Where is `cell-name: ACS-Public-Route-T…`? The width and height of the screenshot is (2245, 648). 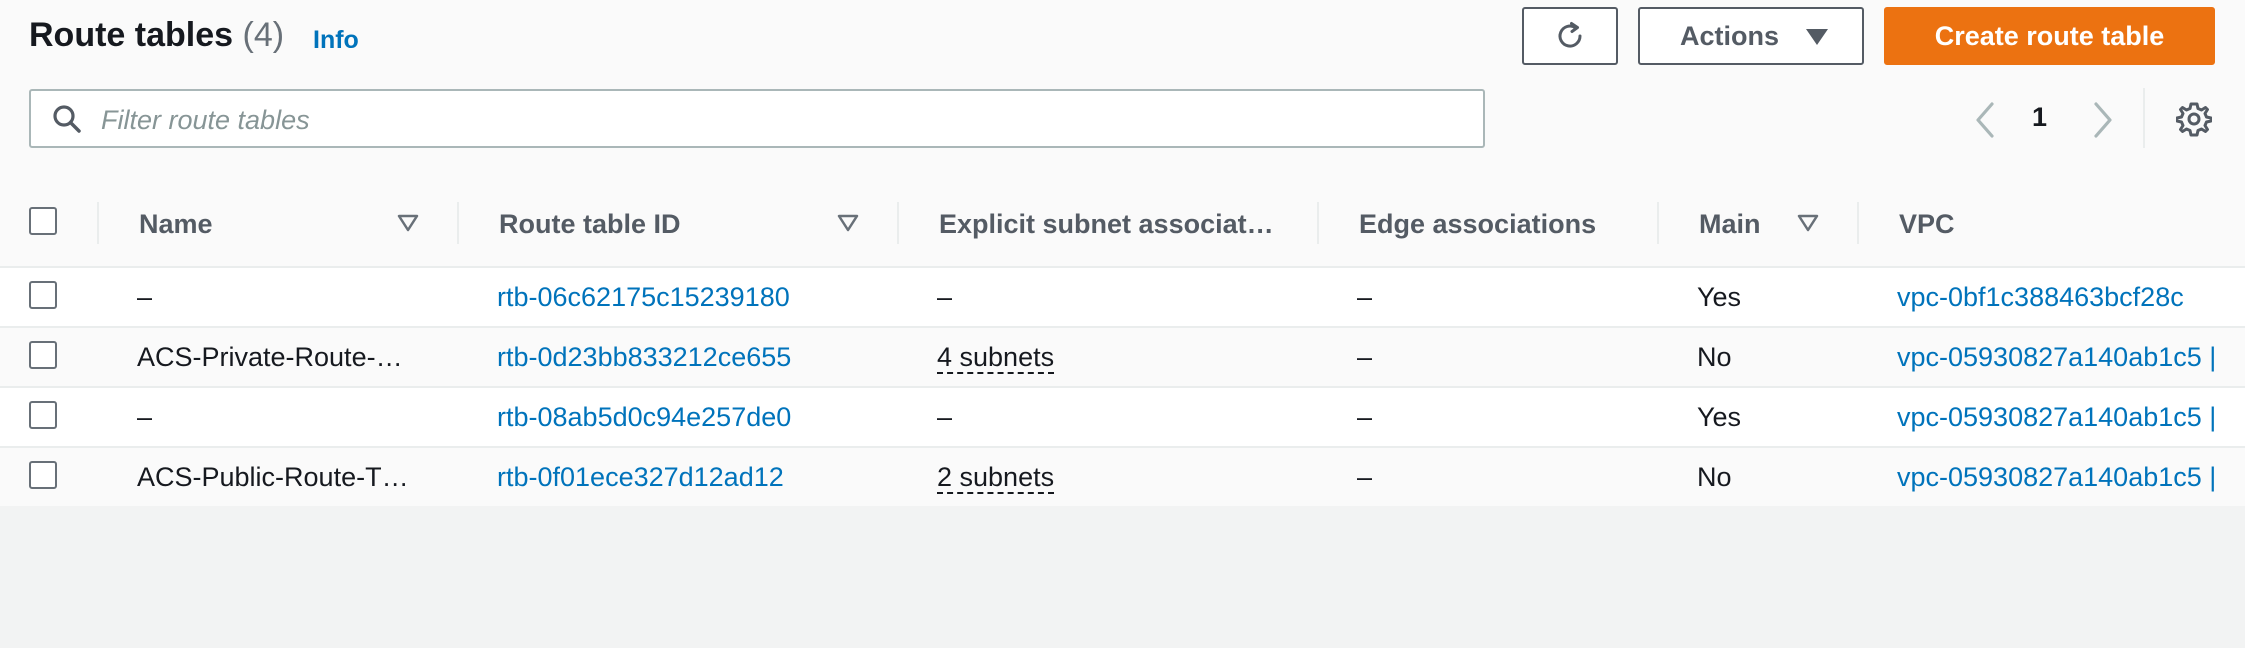 cell-name: ACS-Public-Route-T… is located at coordinates (273, 477).